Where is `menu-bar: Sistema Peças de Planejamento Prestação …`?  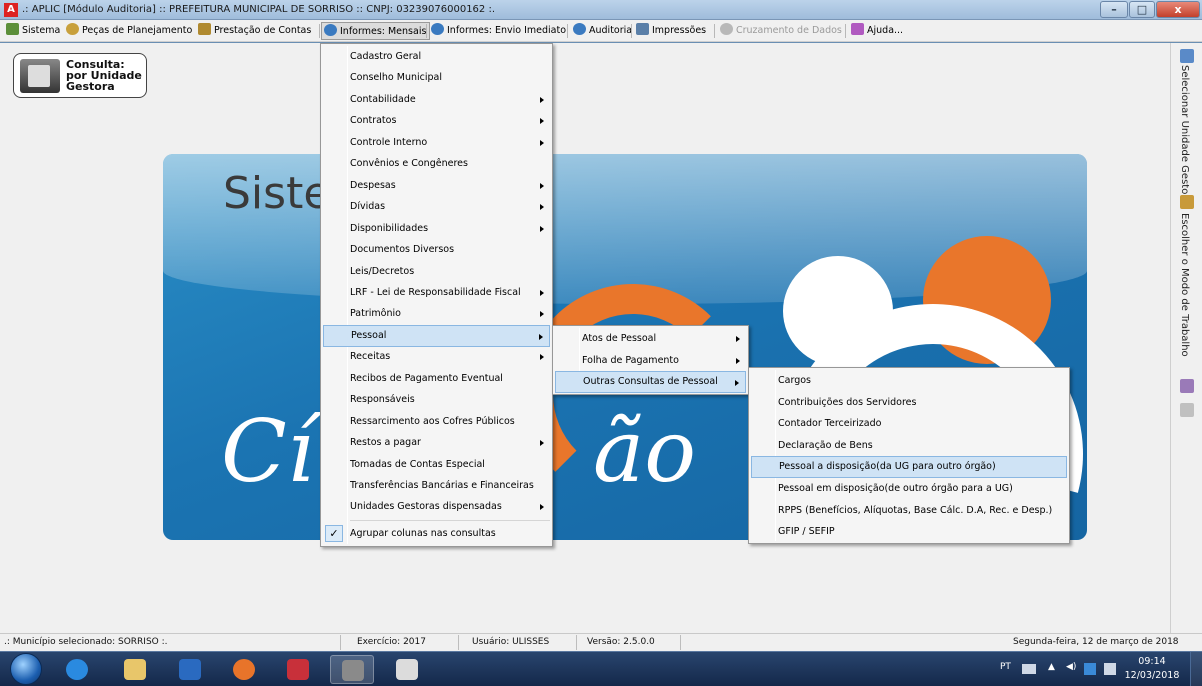 menu-bar: Sistema Peças de Planejamento Prestação … is located at coordinates (601, 31).